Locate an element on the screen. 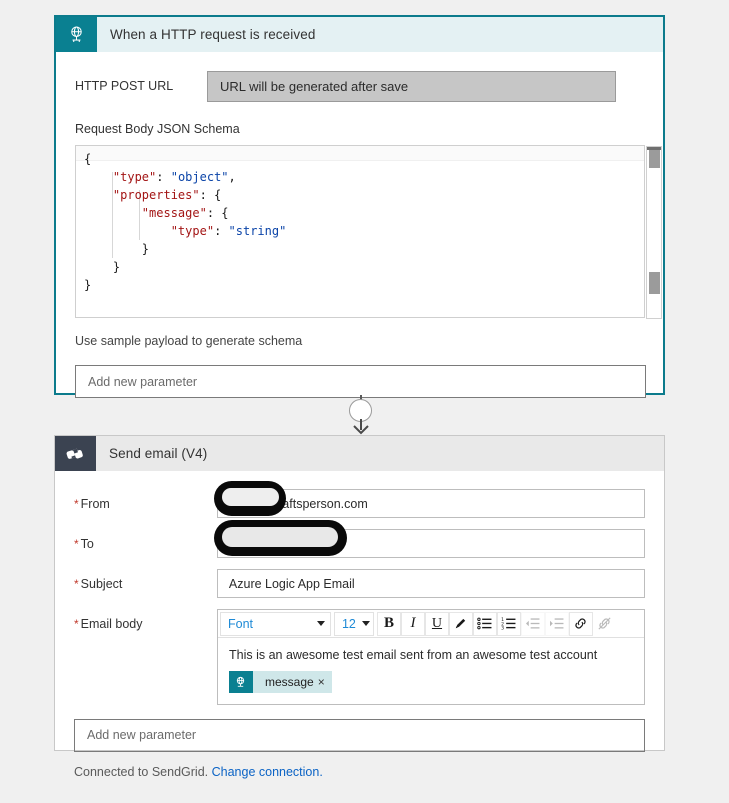 The image size is (729, 803). use-sample-payload-link: Use sample payload to generate schema is located at coordinates (359, 341).